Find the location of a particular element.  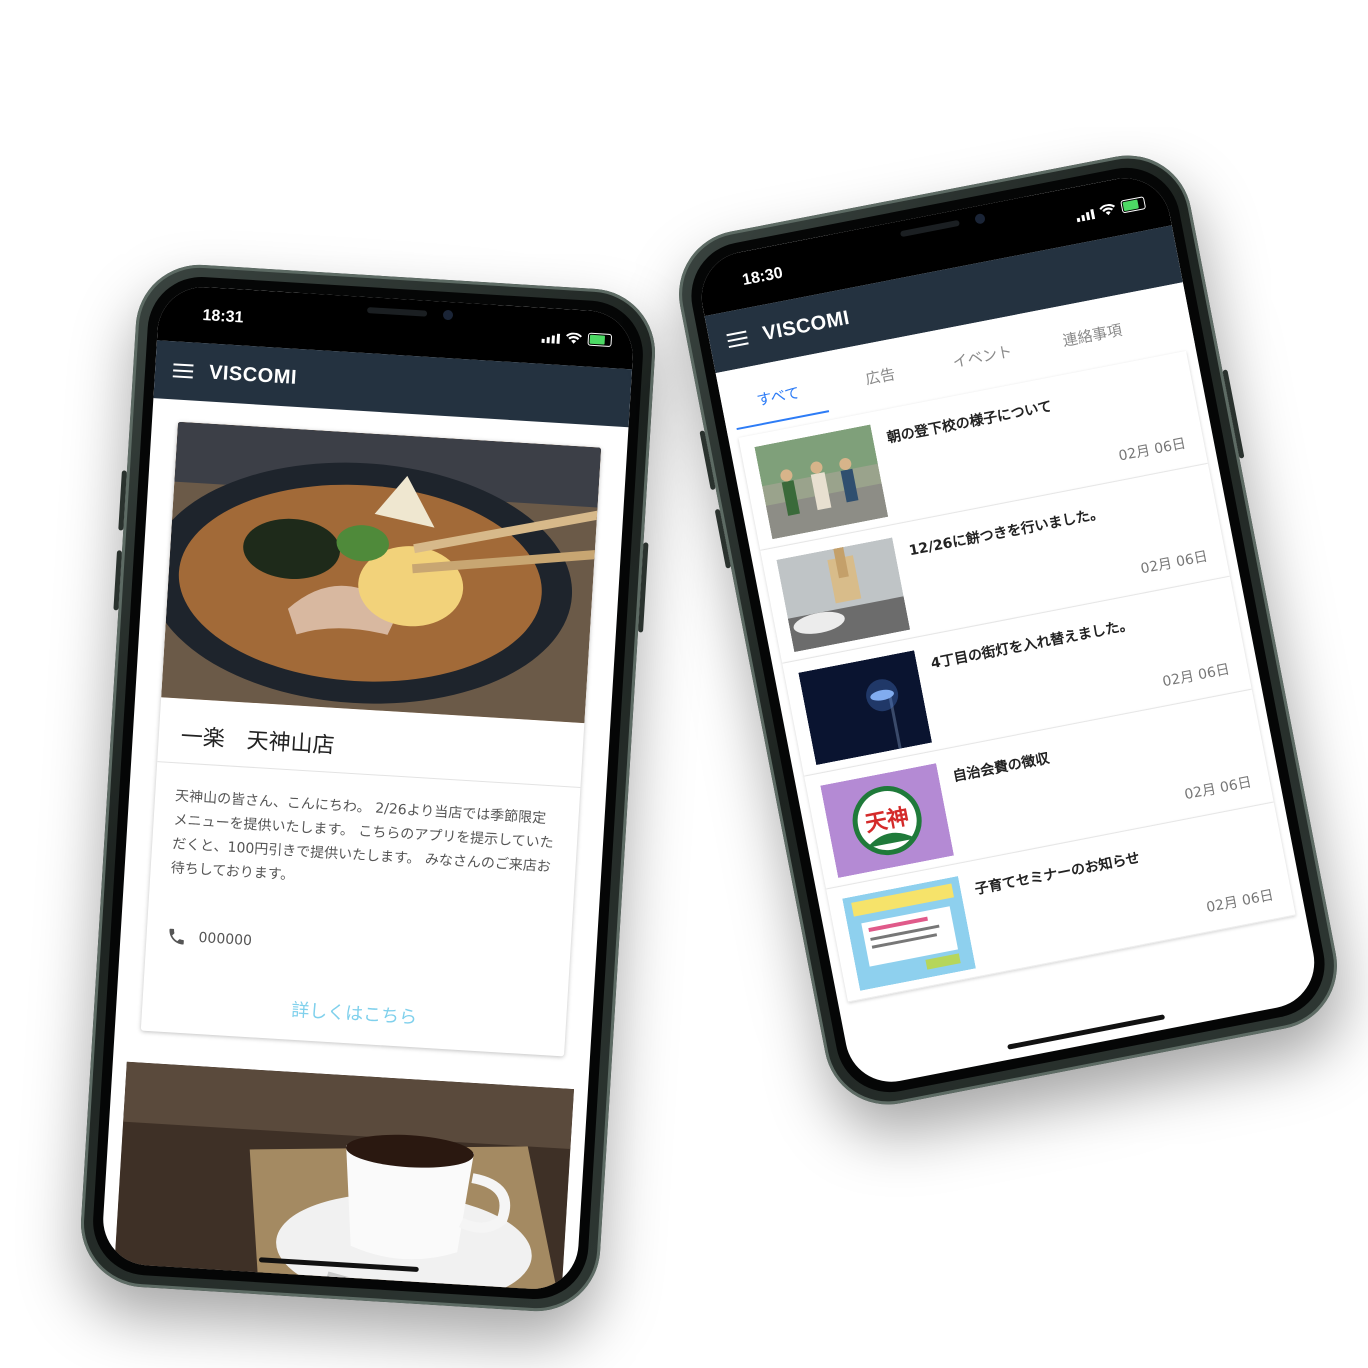

tab-events: イベント is located at coordinates (982, 356).